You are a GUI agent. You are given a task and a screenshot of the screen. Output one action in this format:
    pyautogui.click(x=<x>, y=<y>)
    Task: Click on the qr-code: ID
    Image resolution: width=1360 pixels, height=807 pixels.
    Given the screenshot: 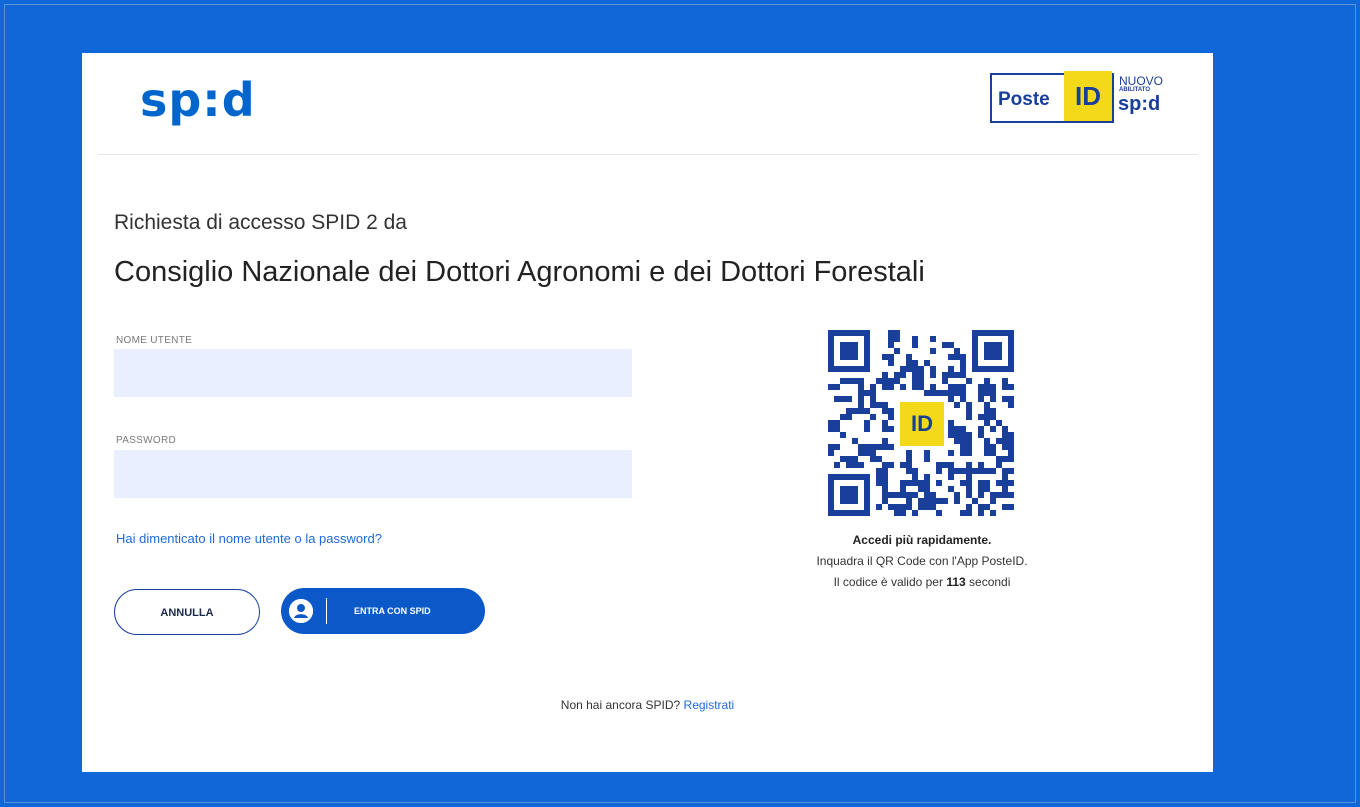 What is the action you would take?
    pyautogui.click(x=921, y=423)
    